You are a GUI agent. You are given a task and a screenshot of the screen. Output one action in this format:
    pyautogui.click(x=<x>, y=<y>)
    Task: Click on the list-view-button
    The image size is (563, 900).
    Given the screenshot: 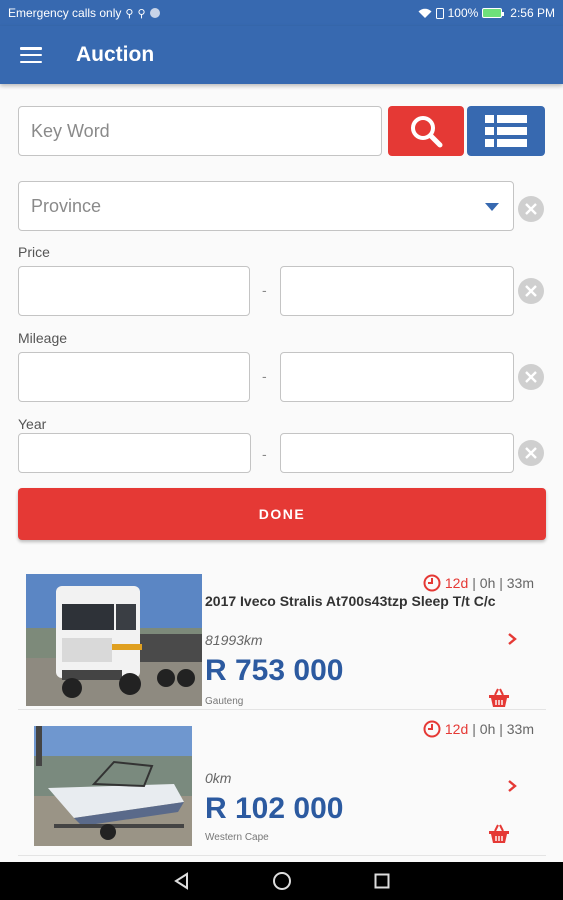 What is the action you would take?
    pyautogui.click(x=506, y=131)
    